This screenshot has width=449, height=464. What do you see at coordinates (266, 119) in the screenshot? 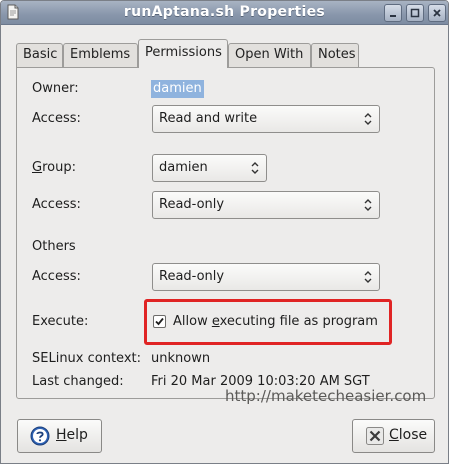
I see `owner-access-select: Read and write` at bounding box center [266, 119].